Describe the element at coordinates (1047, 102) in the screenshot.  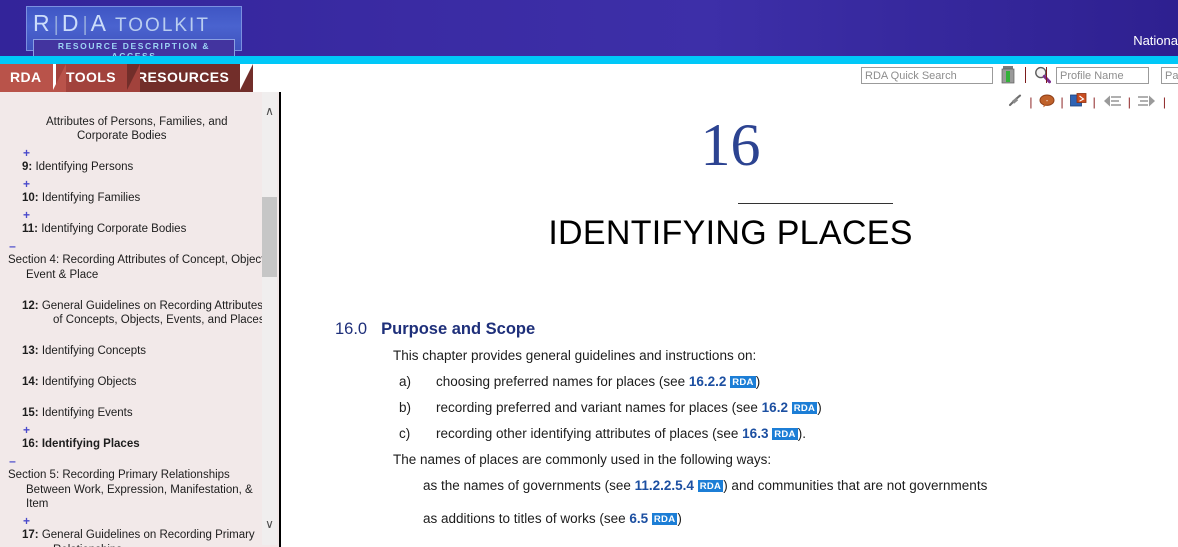
I see `comment-icon: -` at that location.